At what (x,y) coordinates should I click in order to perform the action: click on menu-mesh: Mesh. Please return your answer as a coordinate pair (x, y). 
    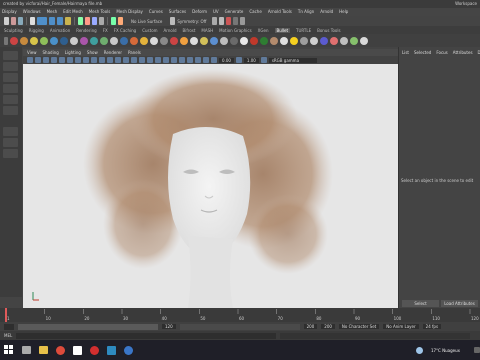
    Looking at the image, I should click on (52, 12).